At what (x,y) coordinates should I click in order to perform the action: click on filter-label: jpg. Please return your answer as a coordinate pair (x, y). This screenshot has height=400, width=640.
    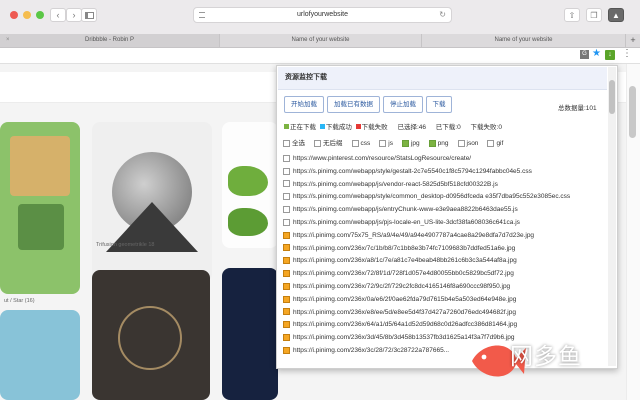
    Looking at the image, I should click on (415, 143).